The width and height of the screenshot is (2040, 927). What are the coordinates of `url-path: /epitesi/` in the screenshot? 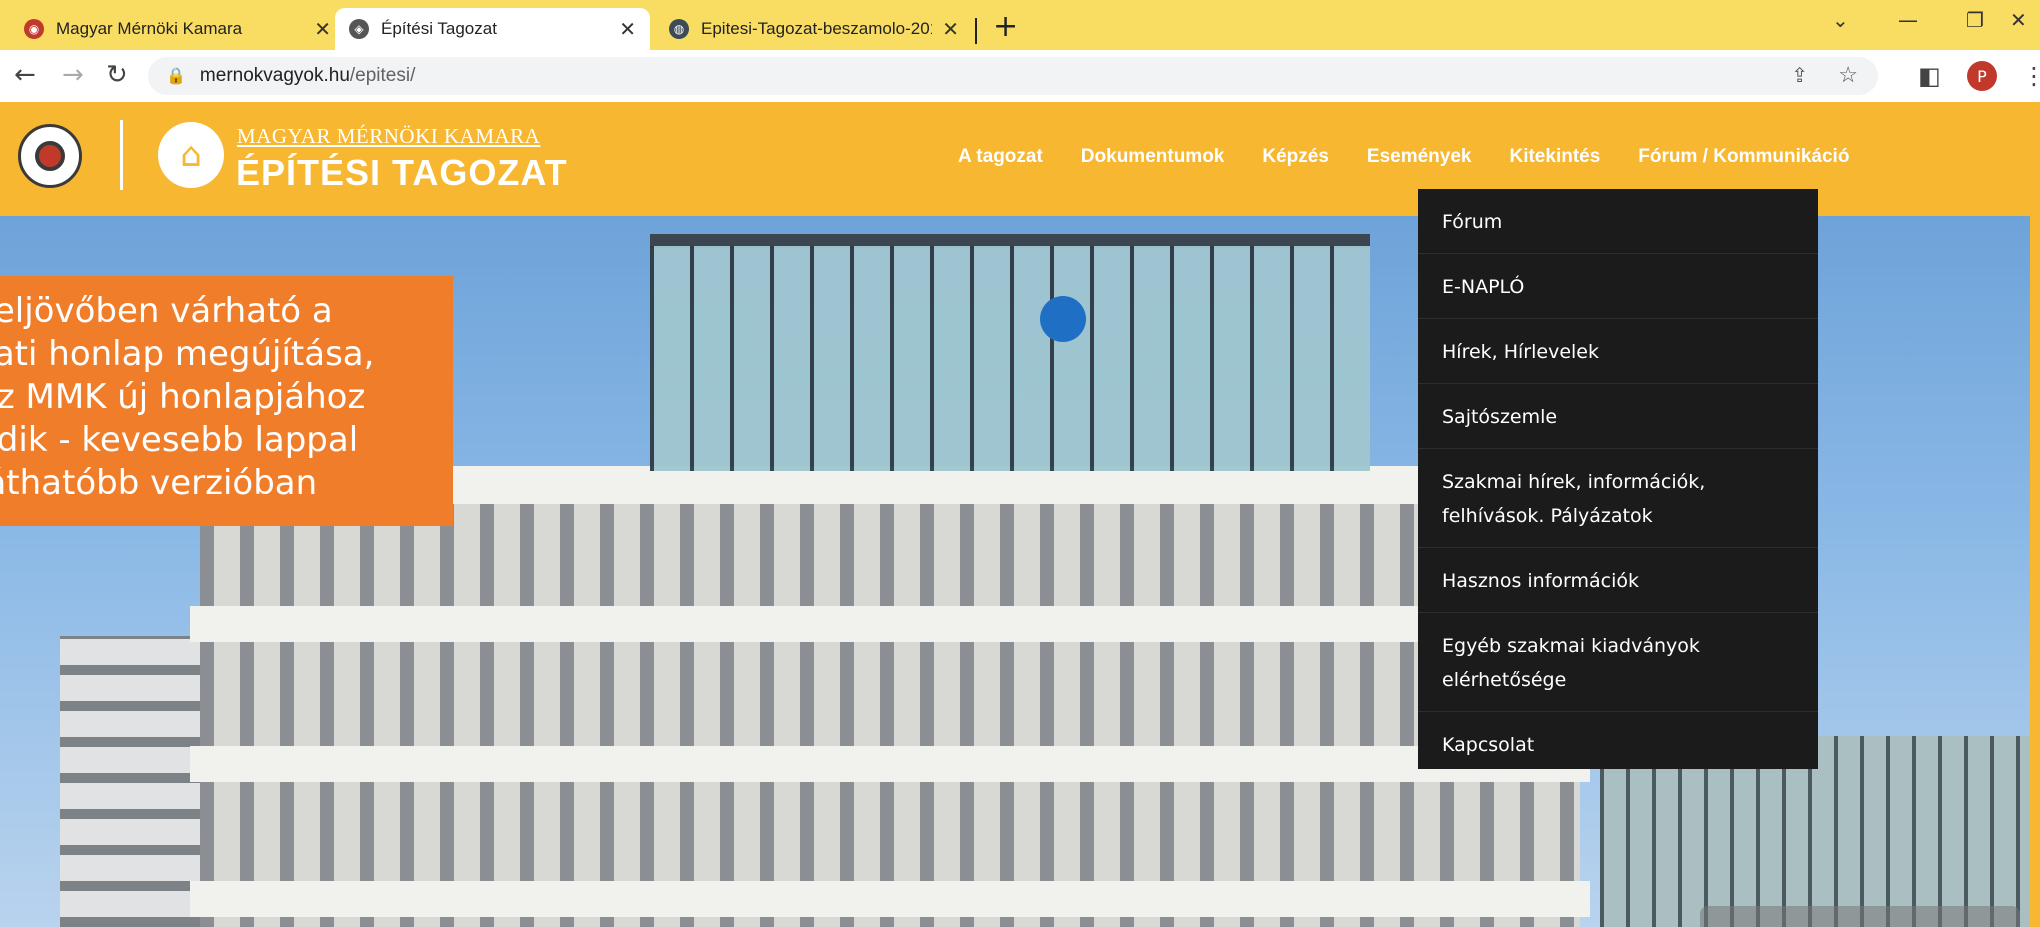 It's located at (382, 75).